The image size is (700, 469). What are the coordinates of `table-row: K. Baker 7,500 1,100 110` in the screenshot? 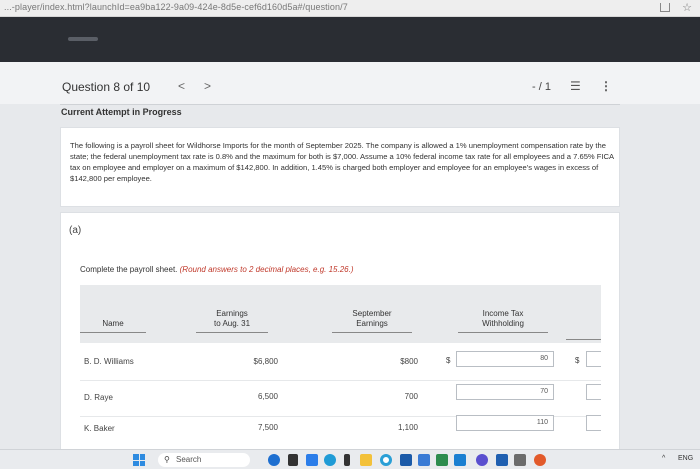 It's located at (340, 434).